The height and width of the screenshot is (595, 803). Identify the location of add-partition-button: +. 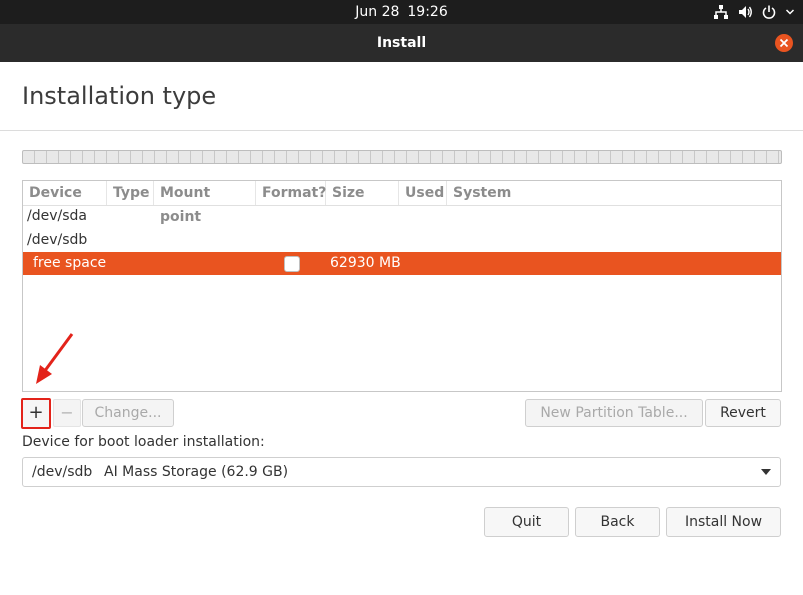
(36, 413).